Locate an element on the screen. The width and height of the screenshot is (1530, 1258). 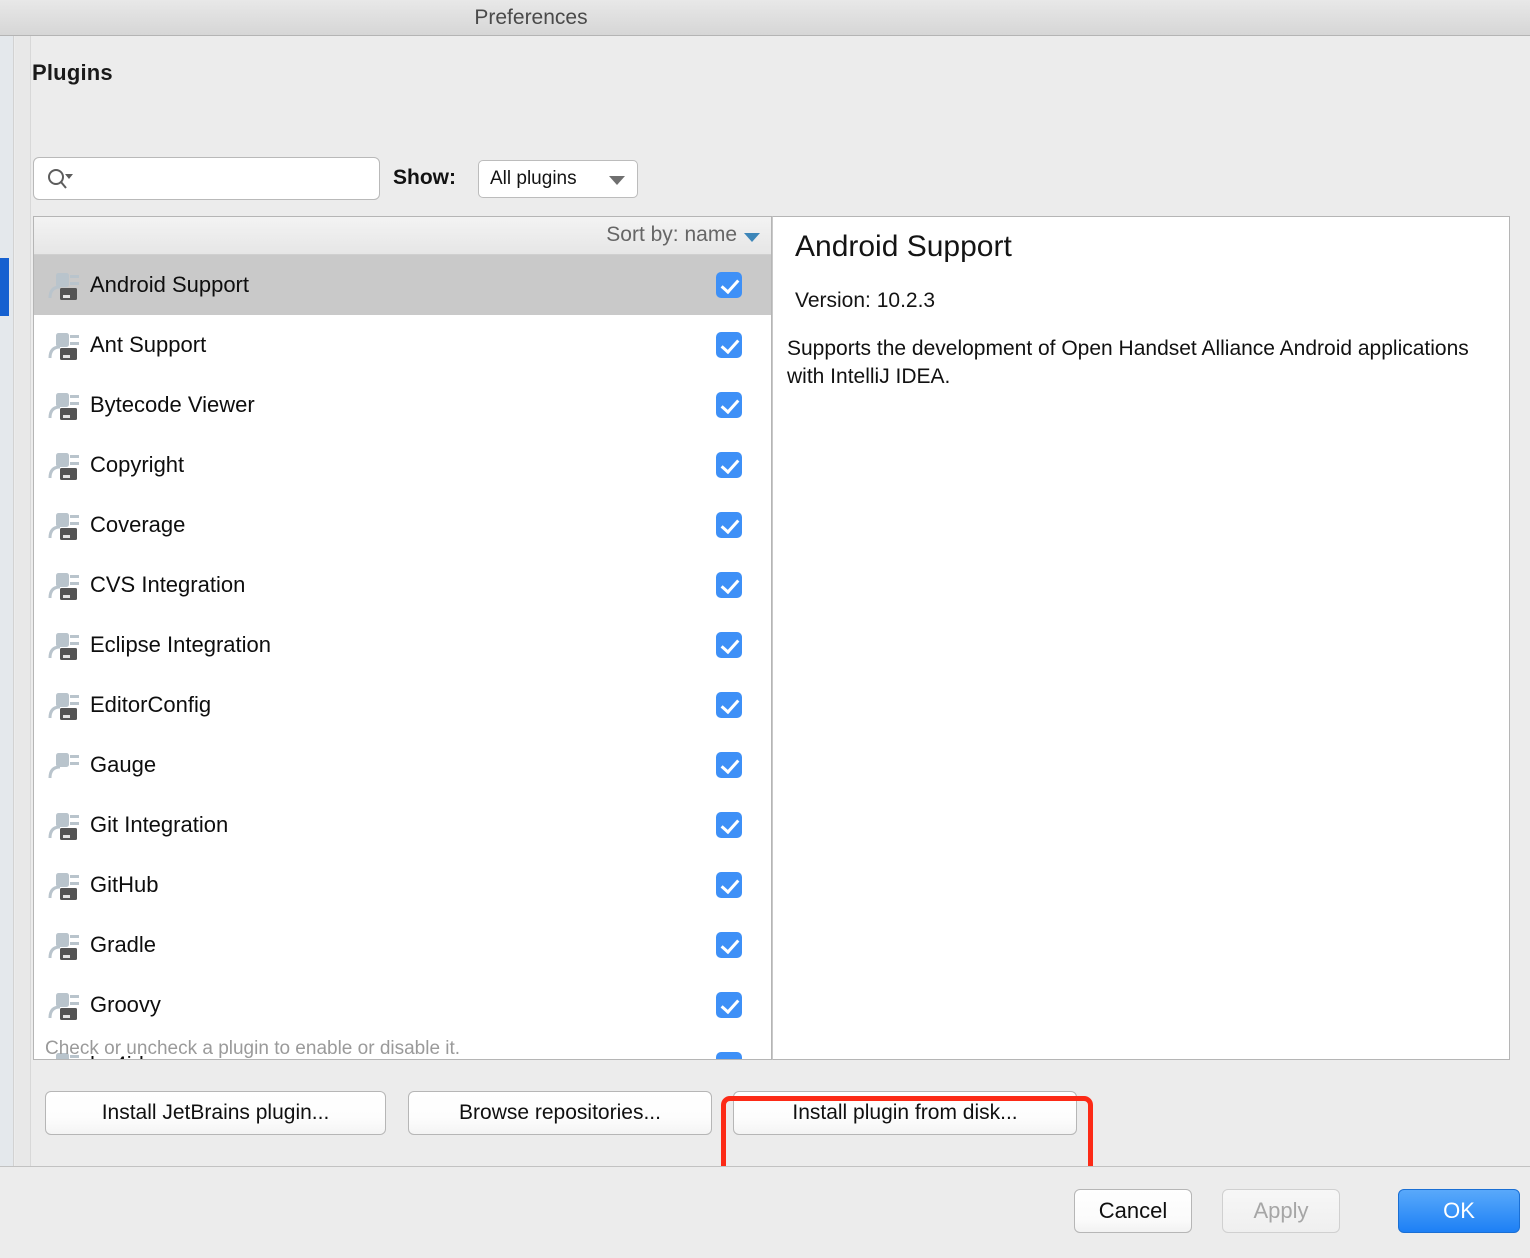
plugin-list-item: GitHub is located at coordinates (402, 885).